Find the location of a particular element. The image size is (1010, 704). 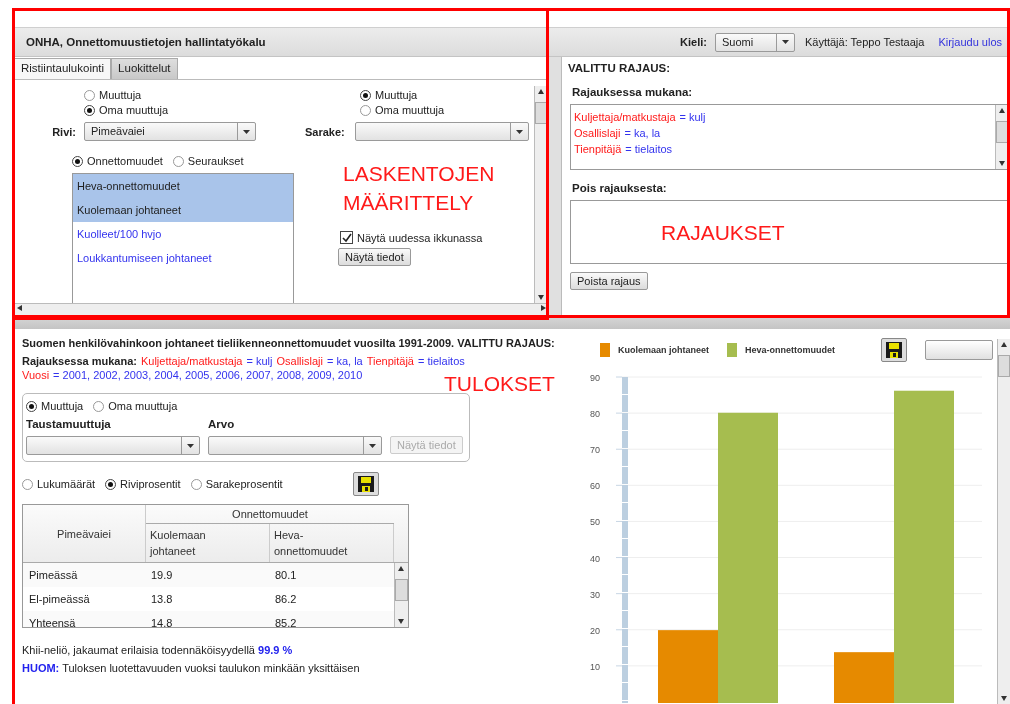

column-header: Kuolemaan johtaneet is located at coordinates (208, 543).